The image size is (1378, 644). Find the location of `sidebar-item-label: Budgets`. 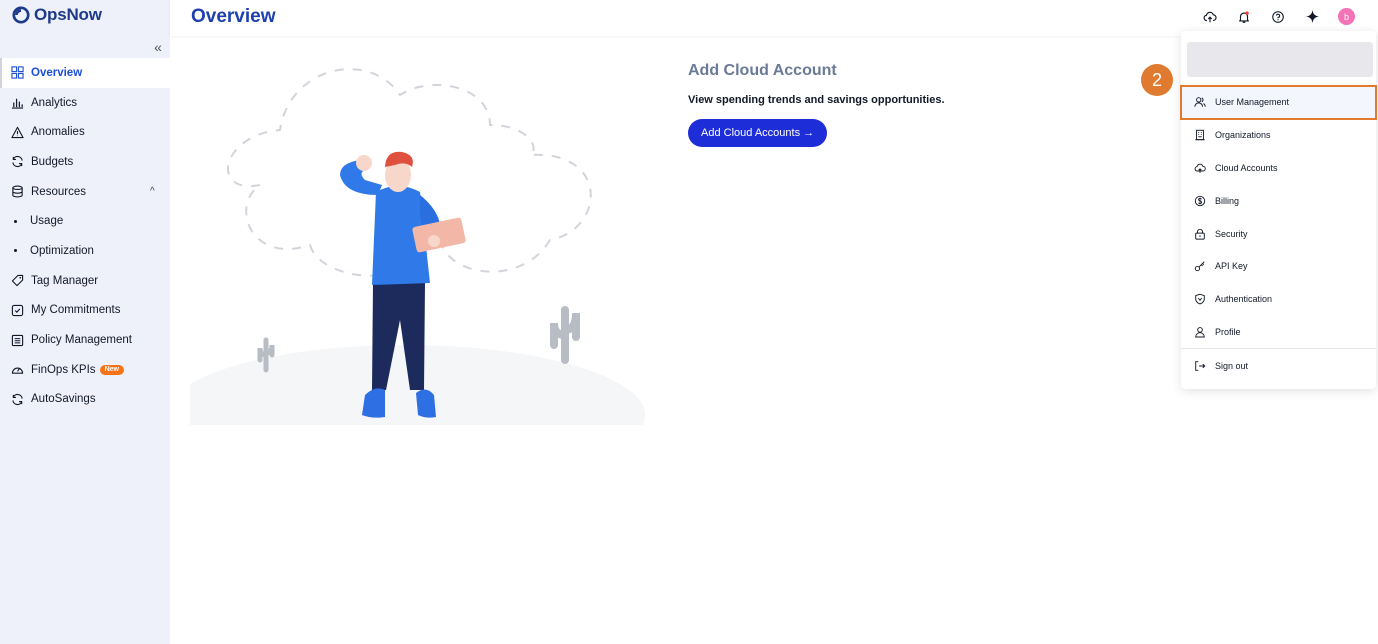

sidebar-item-label: Budgets is located at coordinates (52, 161).